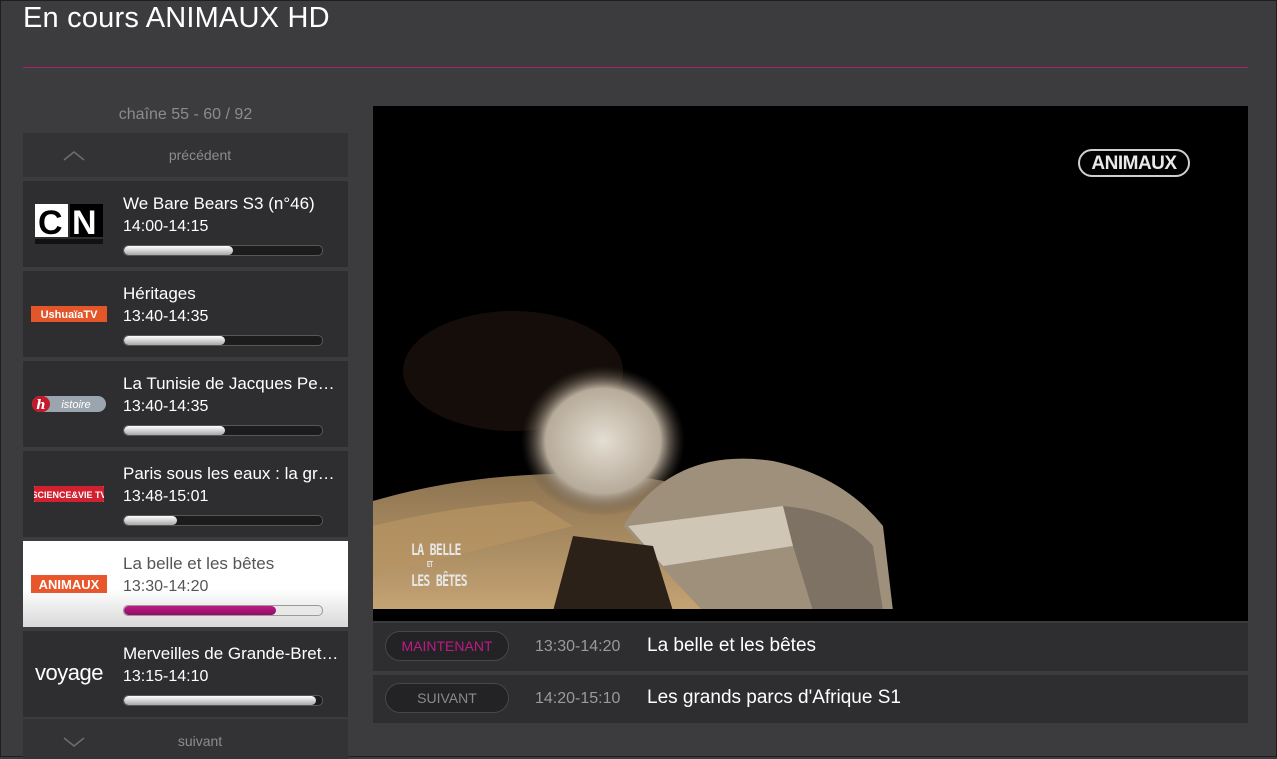  I want to click on previous-button: précédent, so click(185, 155).